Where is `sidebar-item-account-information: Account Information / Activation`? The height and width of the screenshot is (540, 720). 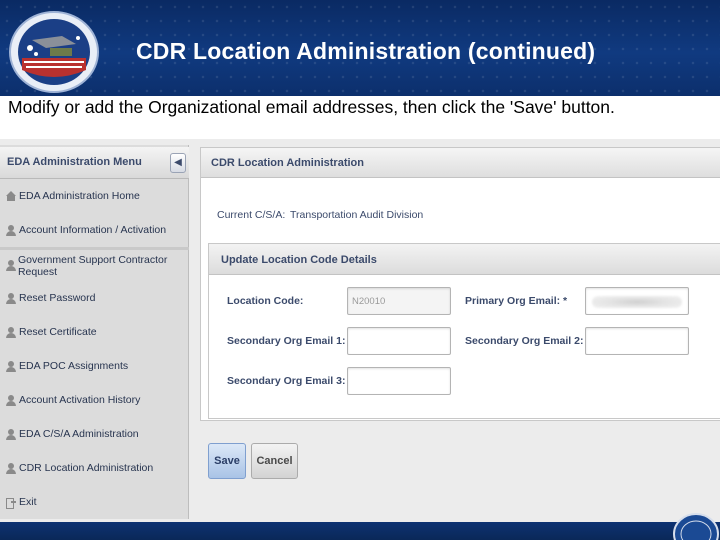
sidebar-item-account-information: Account Information / Activation is located at coordinates (94, 230).